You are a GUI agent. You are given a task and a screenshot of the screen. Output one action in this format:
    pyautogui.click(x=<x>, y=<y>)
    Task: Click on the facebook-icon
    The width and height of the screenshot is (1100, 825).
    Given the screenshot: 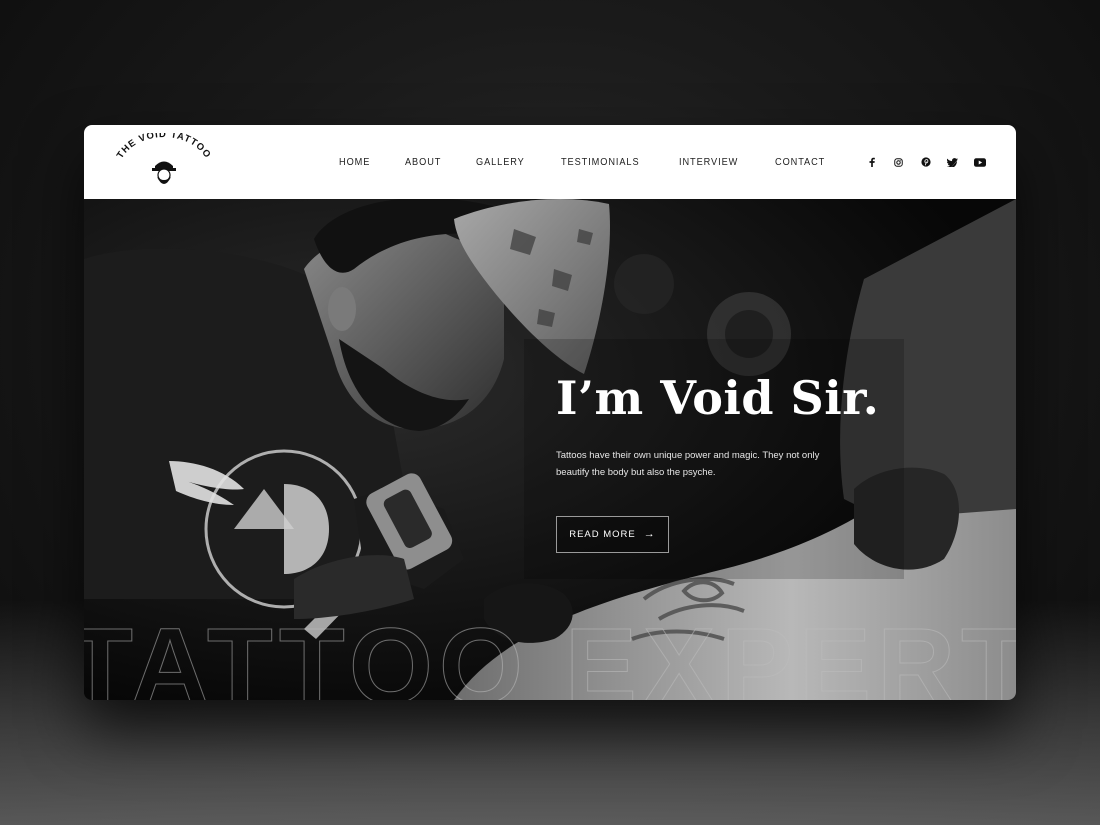 What is the action you would take?
    pyautogui.click(x=871, y=162)
    